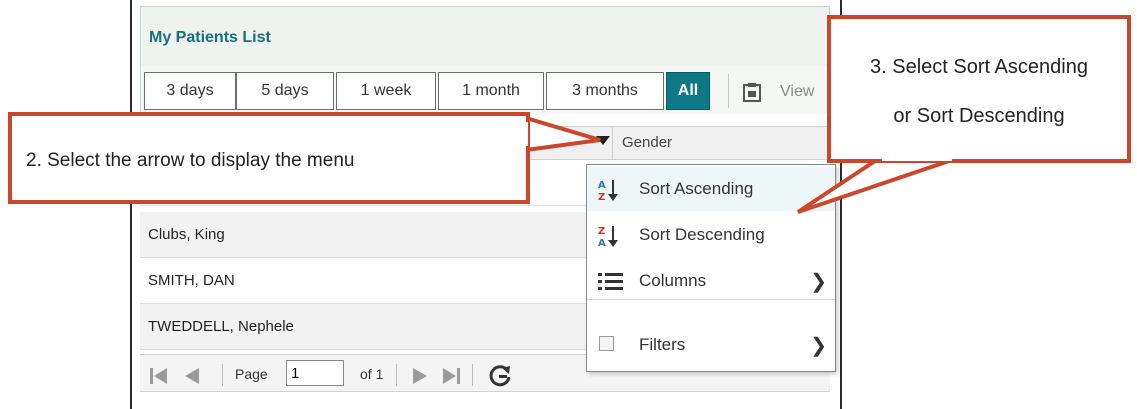  What do you see at coordinates (190, 160) in the screenshot?
I see `callout-step2-text: 2. Select the arrow to display the menu` at bounding box center [190, 160].